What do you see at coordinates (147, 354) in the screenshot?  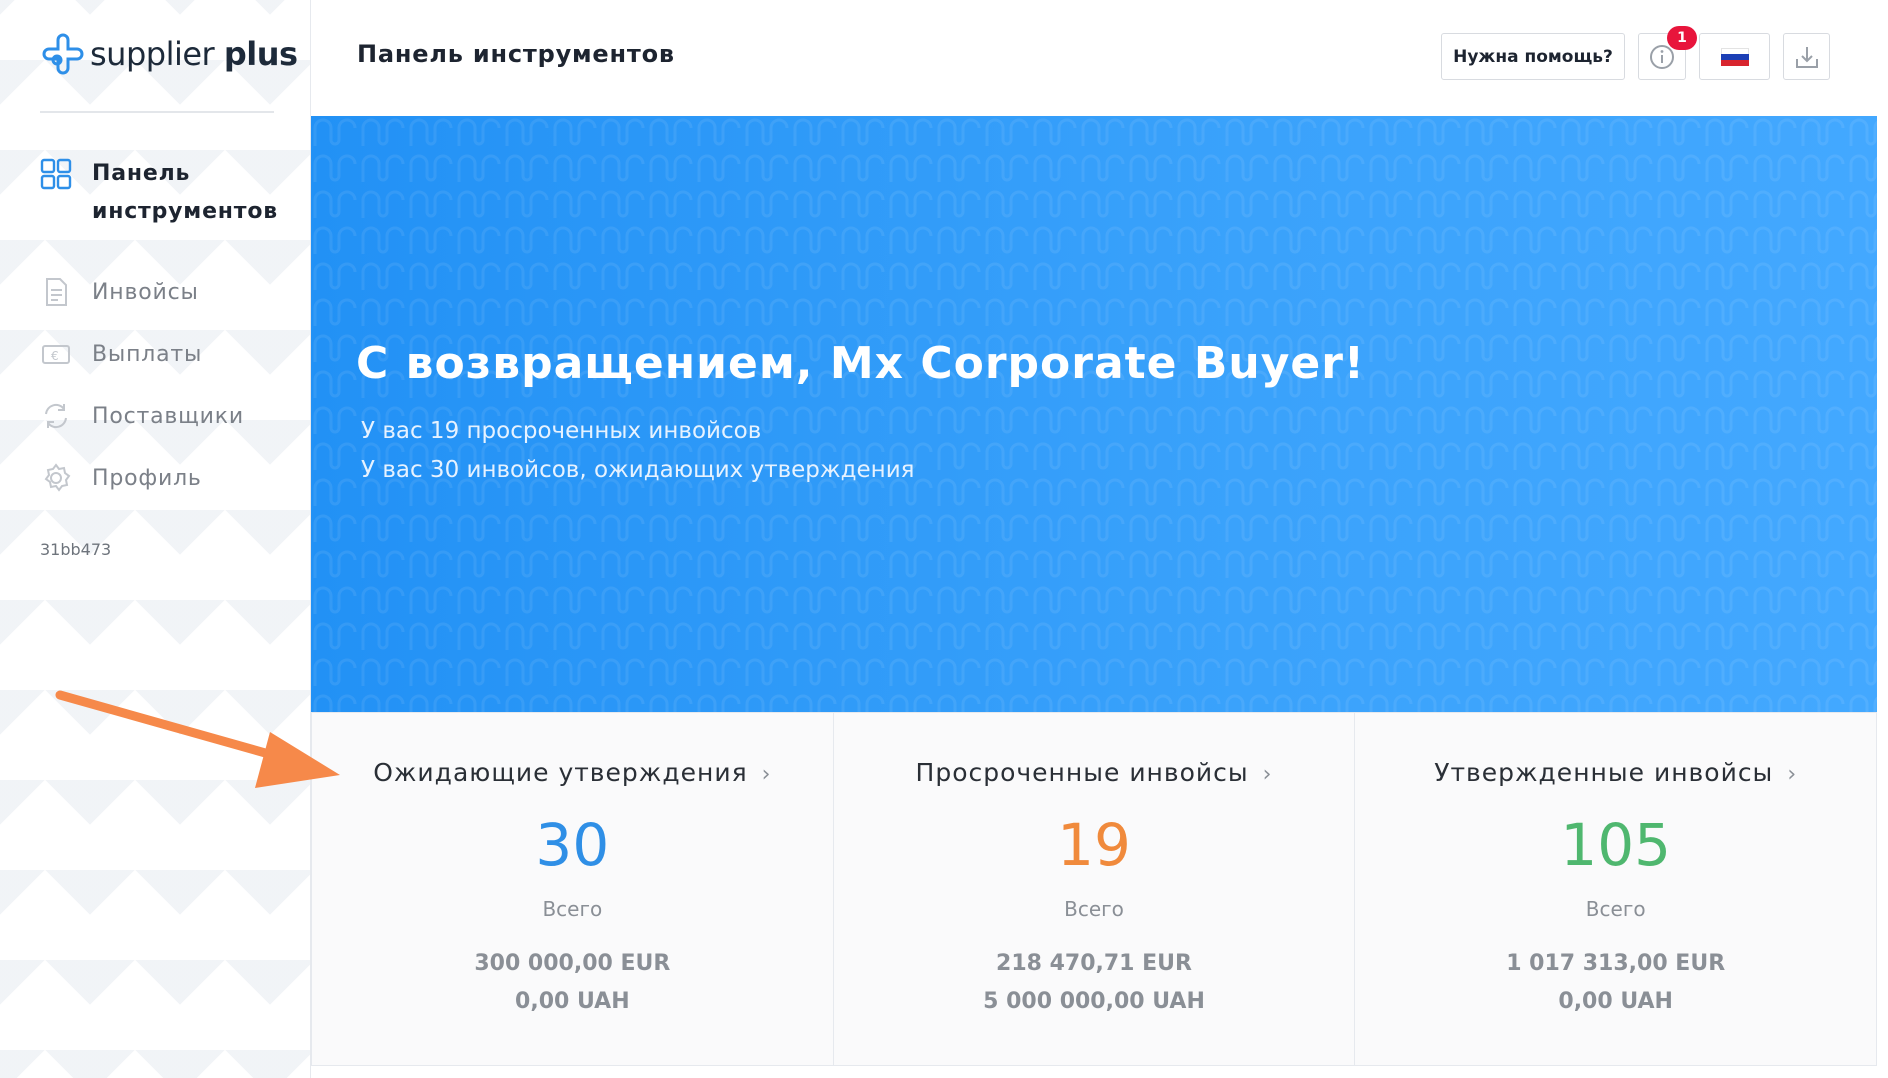 I see `sidebar-item-label: Выплаты` at bounding box center [147, 354].